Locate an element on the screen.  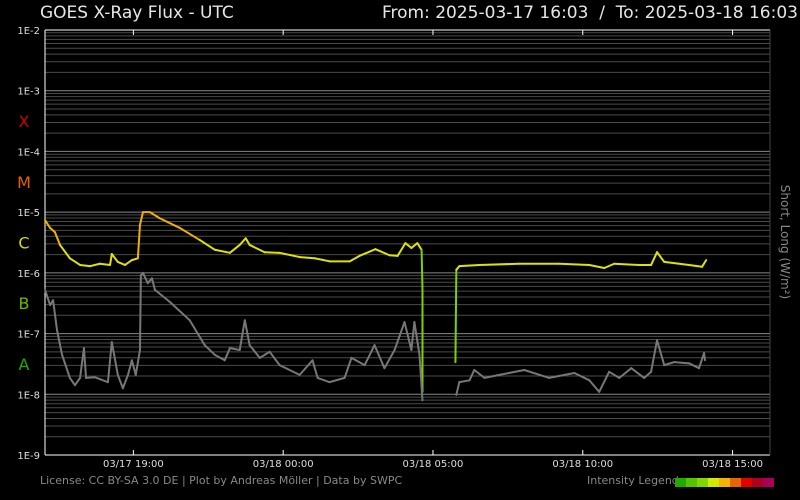
y-axis-label: Short, Long (W/m²) is located at coordinates (785, 242).